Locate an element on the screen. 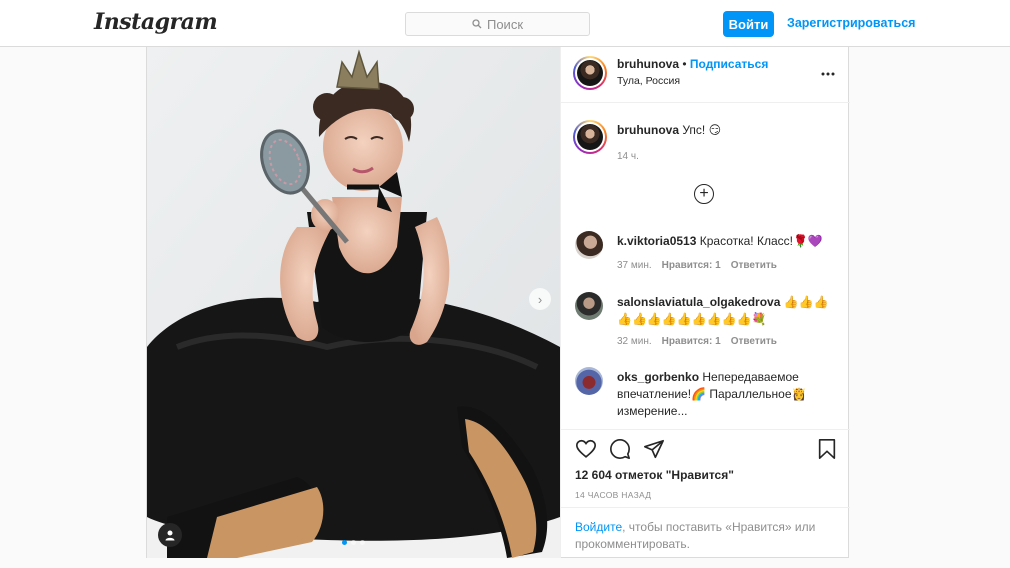  tagged-users-button is located at coordinates (170, 535).